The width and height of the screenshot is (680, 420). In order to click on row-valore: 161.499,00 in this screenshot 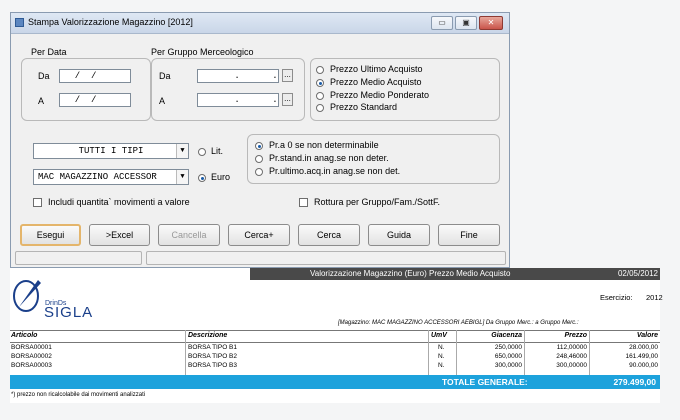, I will do `click(641, 356)`.